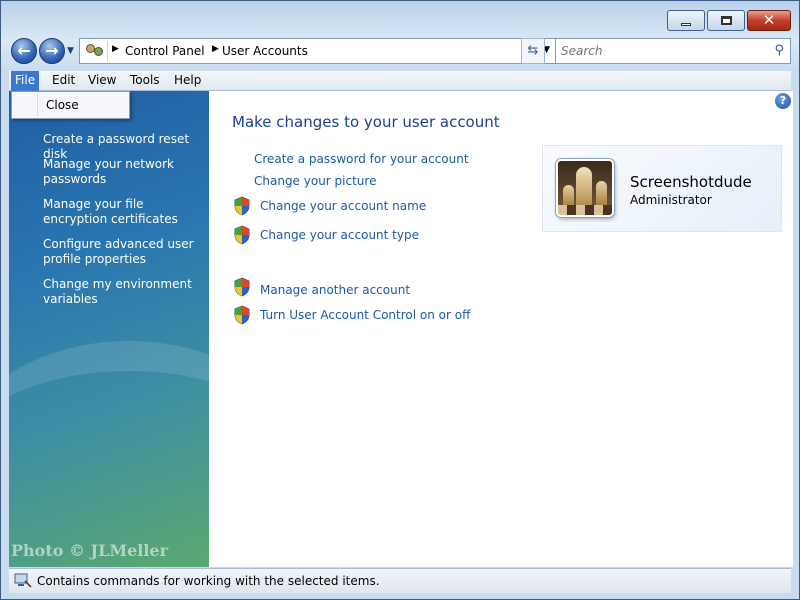 The width and height of the screenshot is (800, 600). I want to click on menu-help: Help, so click(187, 80).